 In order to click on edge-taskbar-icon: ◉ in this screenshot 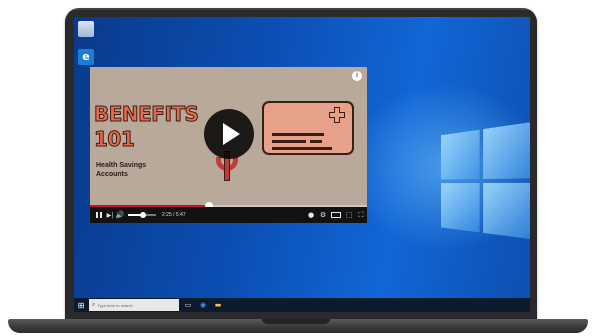, I will do `click(203, 305)`.